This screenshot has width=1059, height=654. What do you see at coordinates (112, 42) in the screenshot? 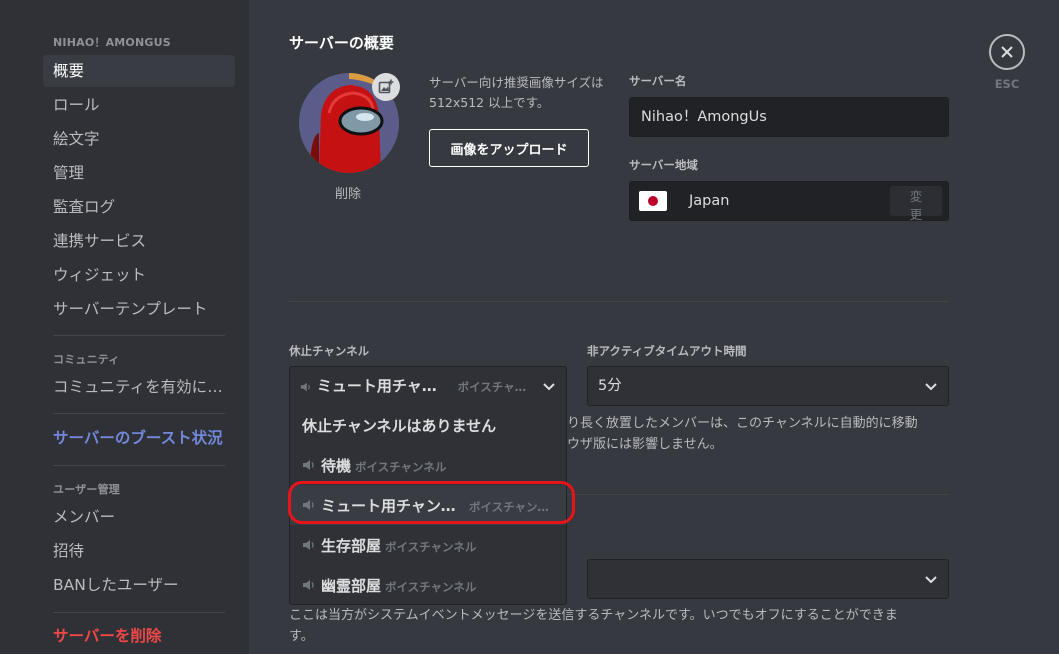
I see `sidebar-server-header: NIHAO！AMONGUS` at bounding box center [112, 42].